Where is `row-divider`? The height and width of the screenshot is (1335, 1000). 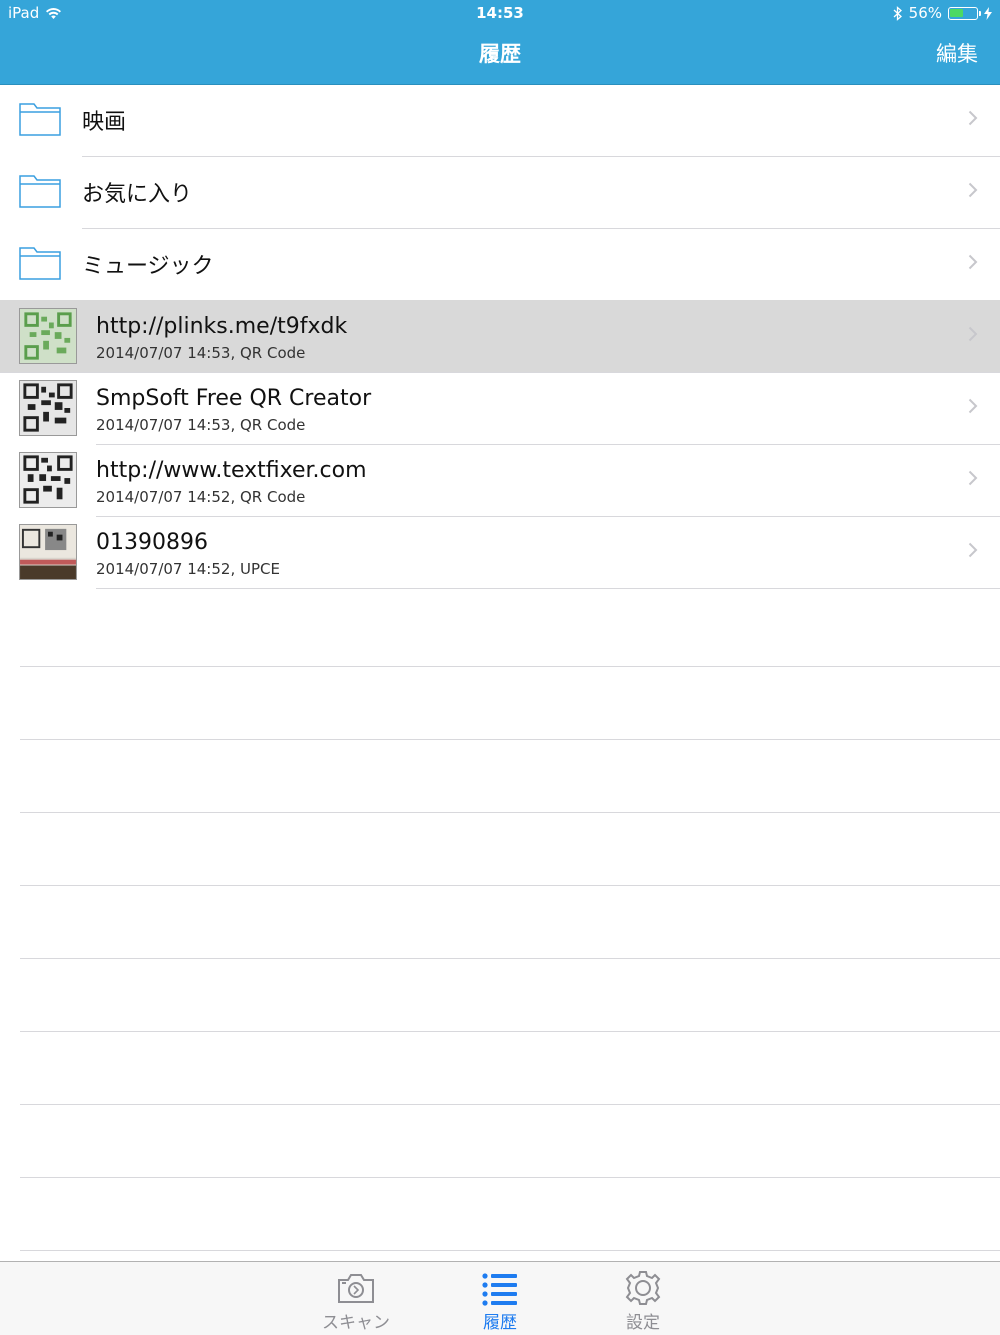 row-divider is located at coordinates (548, 588).